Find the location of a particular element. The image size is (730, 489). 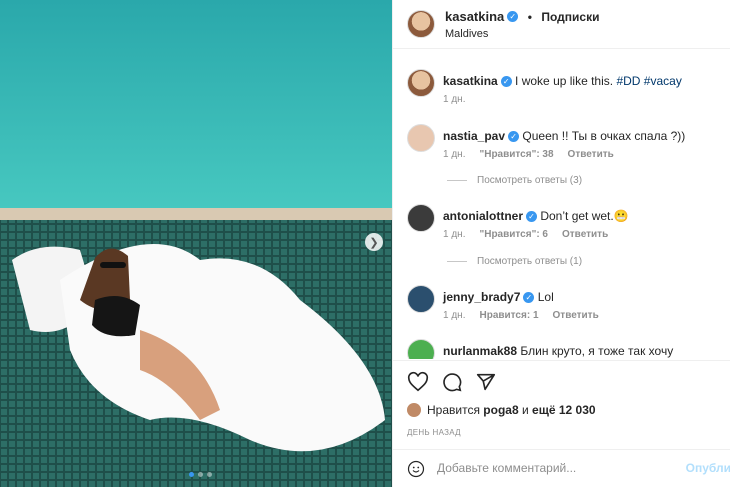

comment-meta: 1 дн. Нравится: 1 Ответить is located at coordinates (521, 315).